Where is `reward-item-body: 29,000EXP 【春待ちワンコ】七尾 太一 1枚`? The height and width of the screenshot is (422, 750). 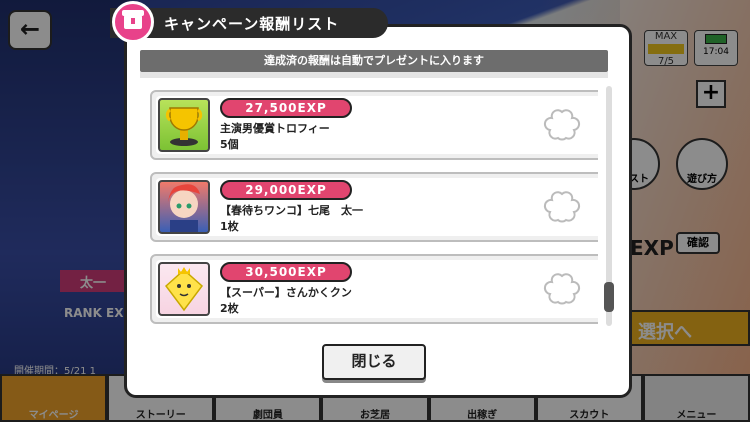
reward-item-body: 29,000EXP 【春待ちワンコ】七尾 太一 1枚 is located at coordinates (377, 207).